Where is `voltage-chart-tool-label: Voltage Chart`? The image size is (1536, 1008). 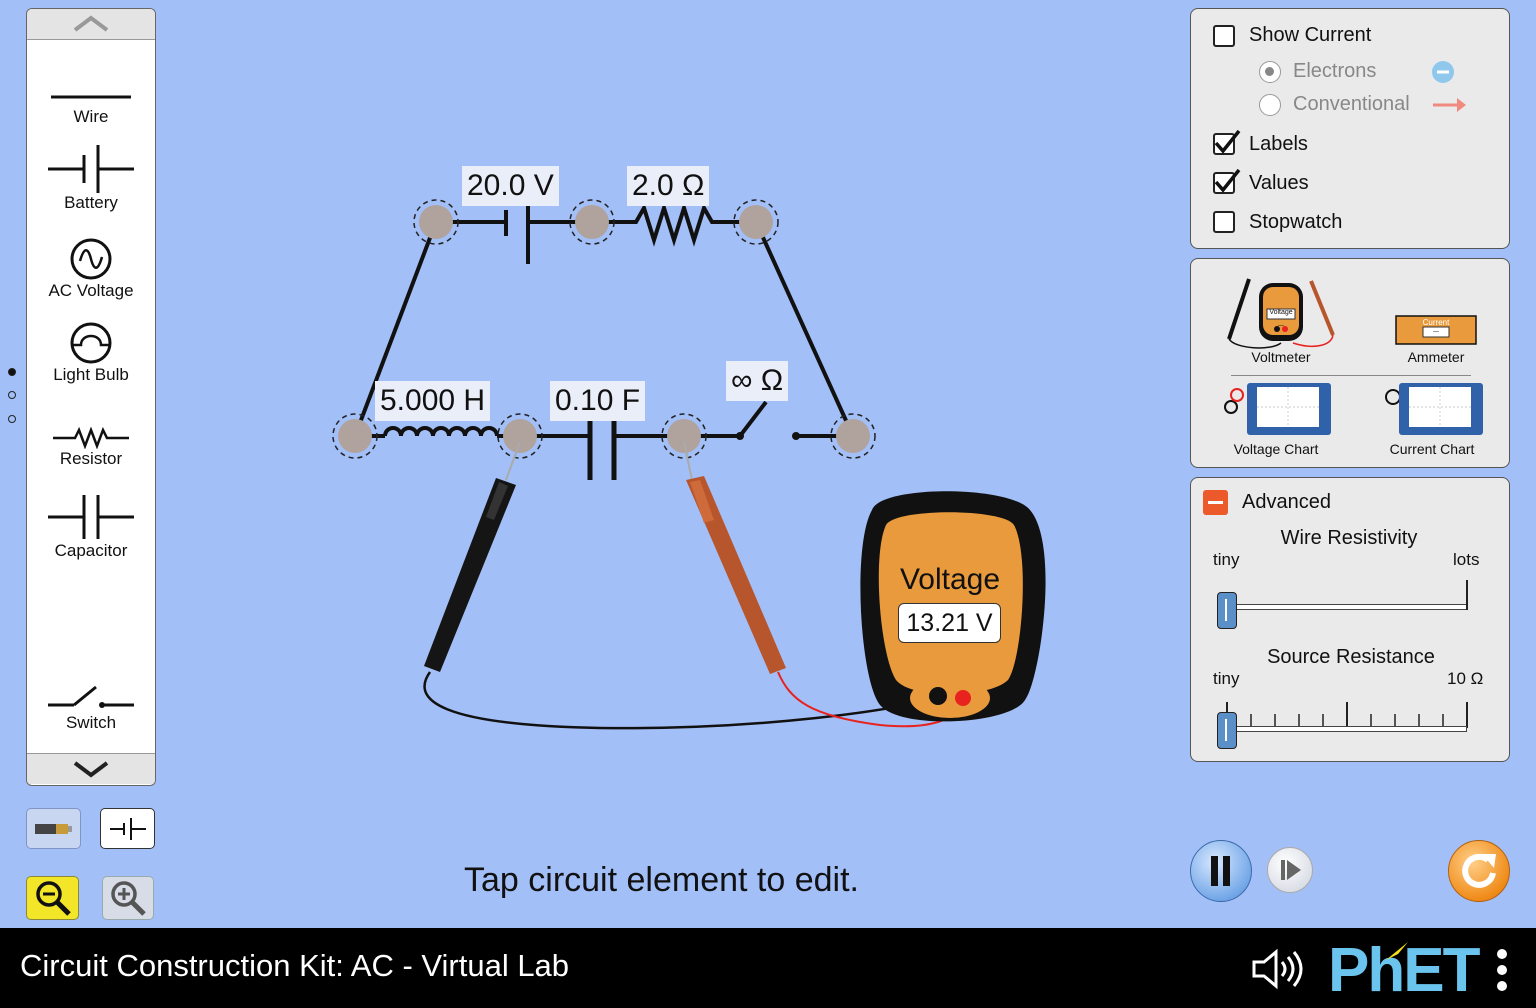 voltage-chart-tool-label: Voltage Chart is located at coordinates (1276, 449).